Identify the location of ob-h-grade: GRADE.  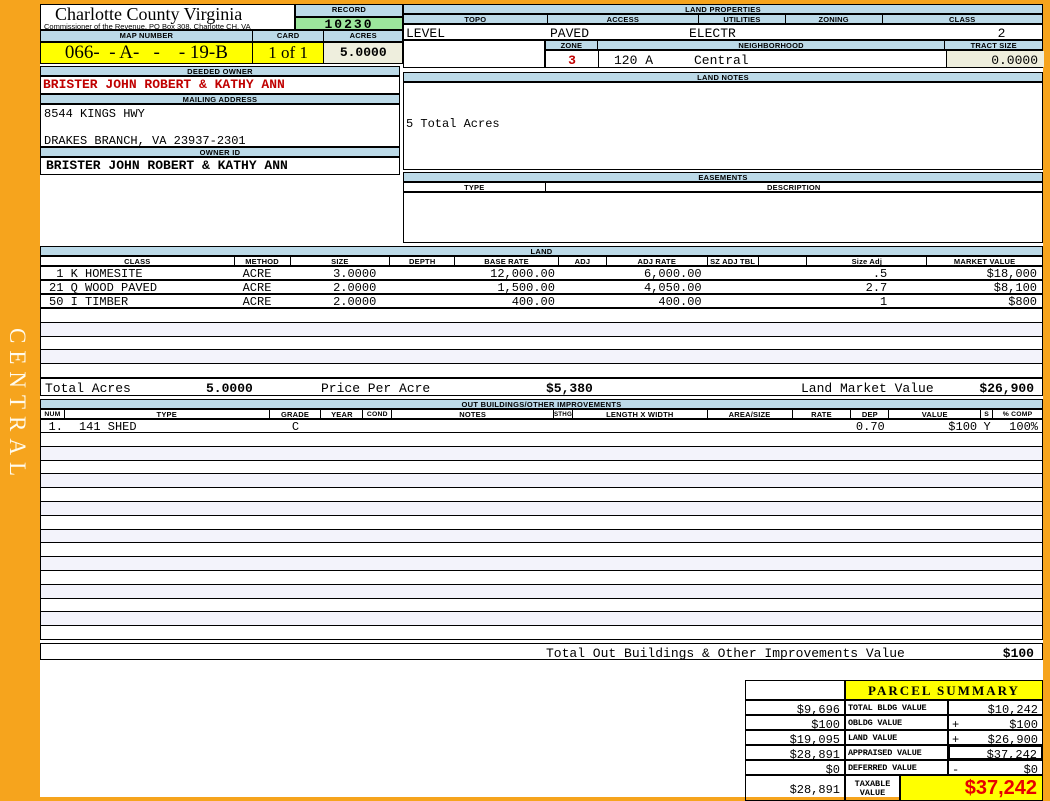
(296, 414).